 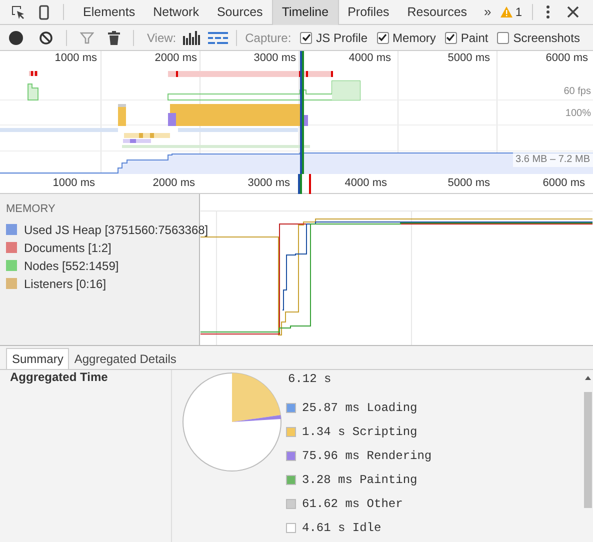 What do you see at coordinates (360, 408) in the screenshot?
I see `category-label: 25.87 ms Loading` at bounding box center [360, 408].